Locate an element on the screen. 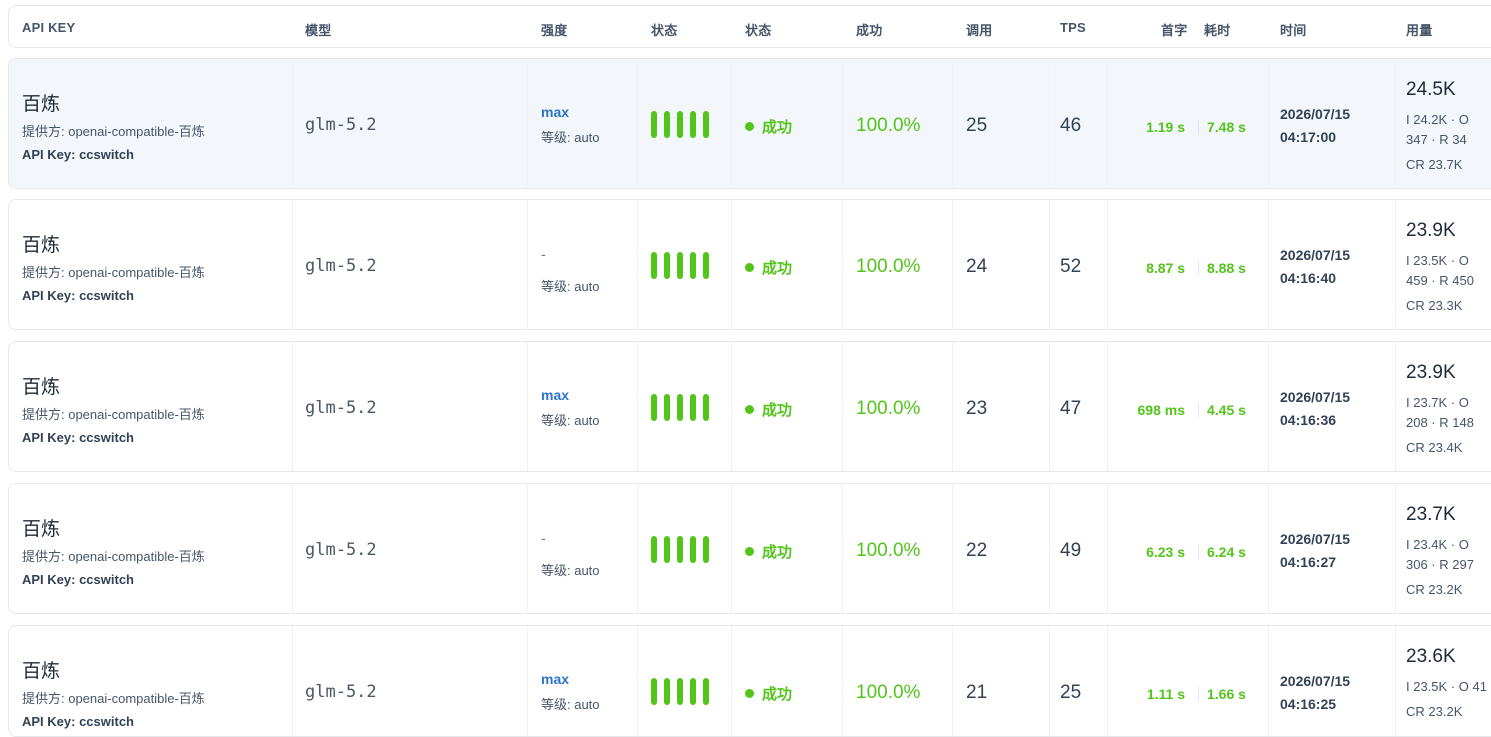  column-header-model: 模型 is located at coordinates (318, 29).